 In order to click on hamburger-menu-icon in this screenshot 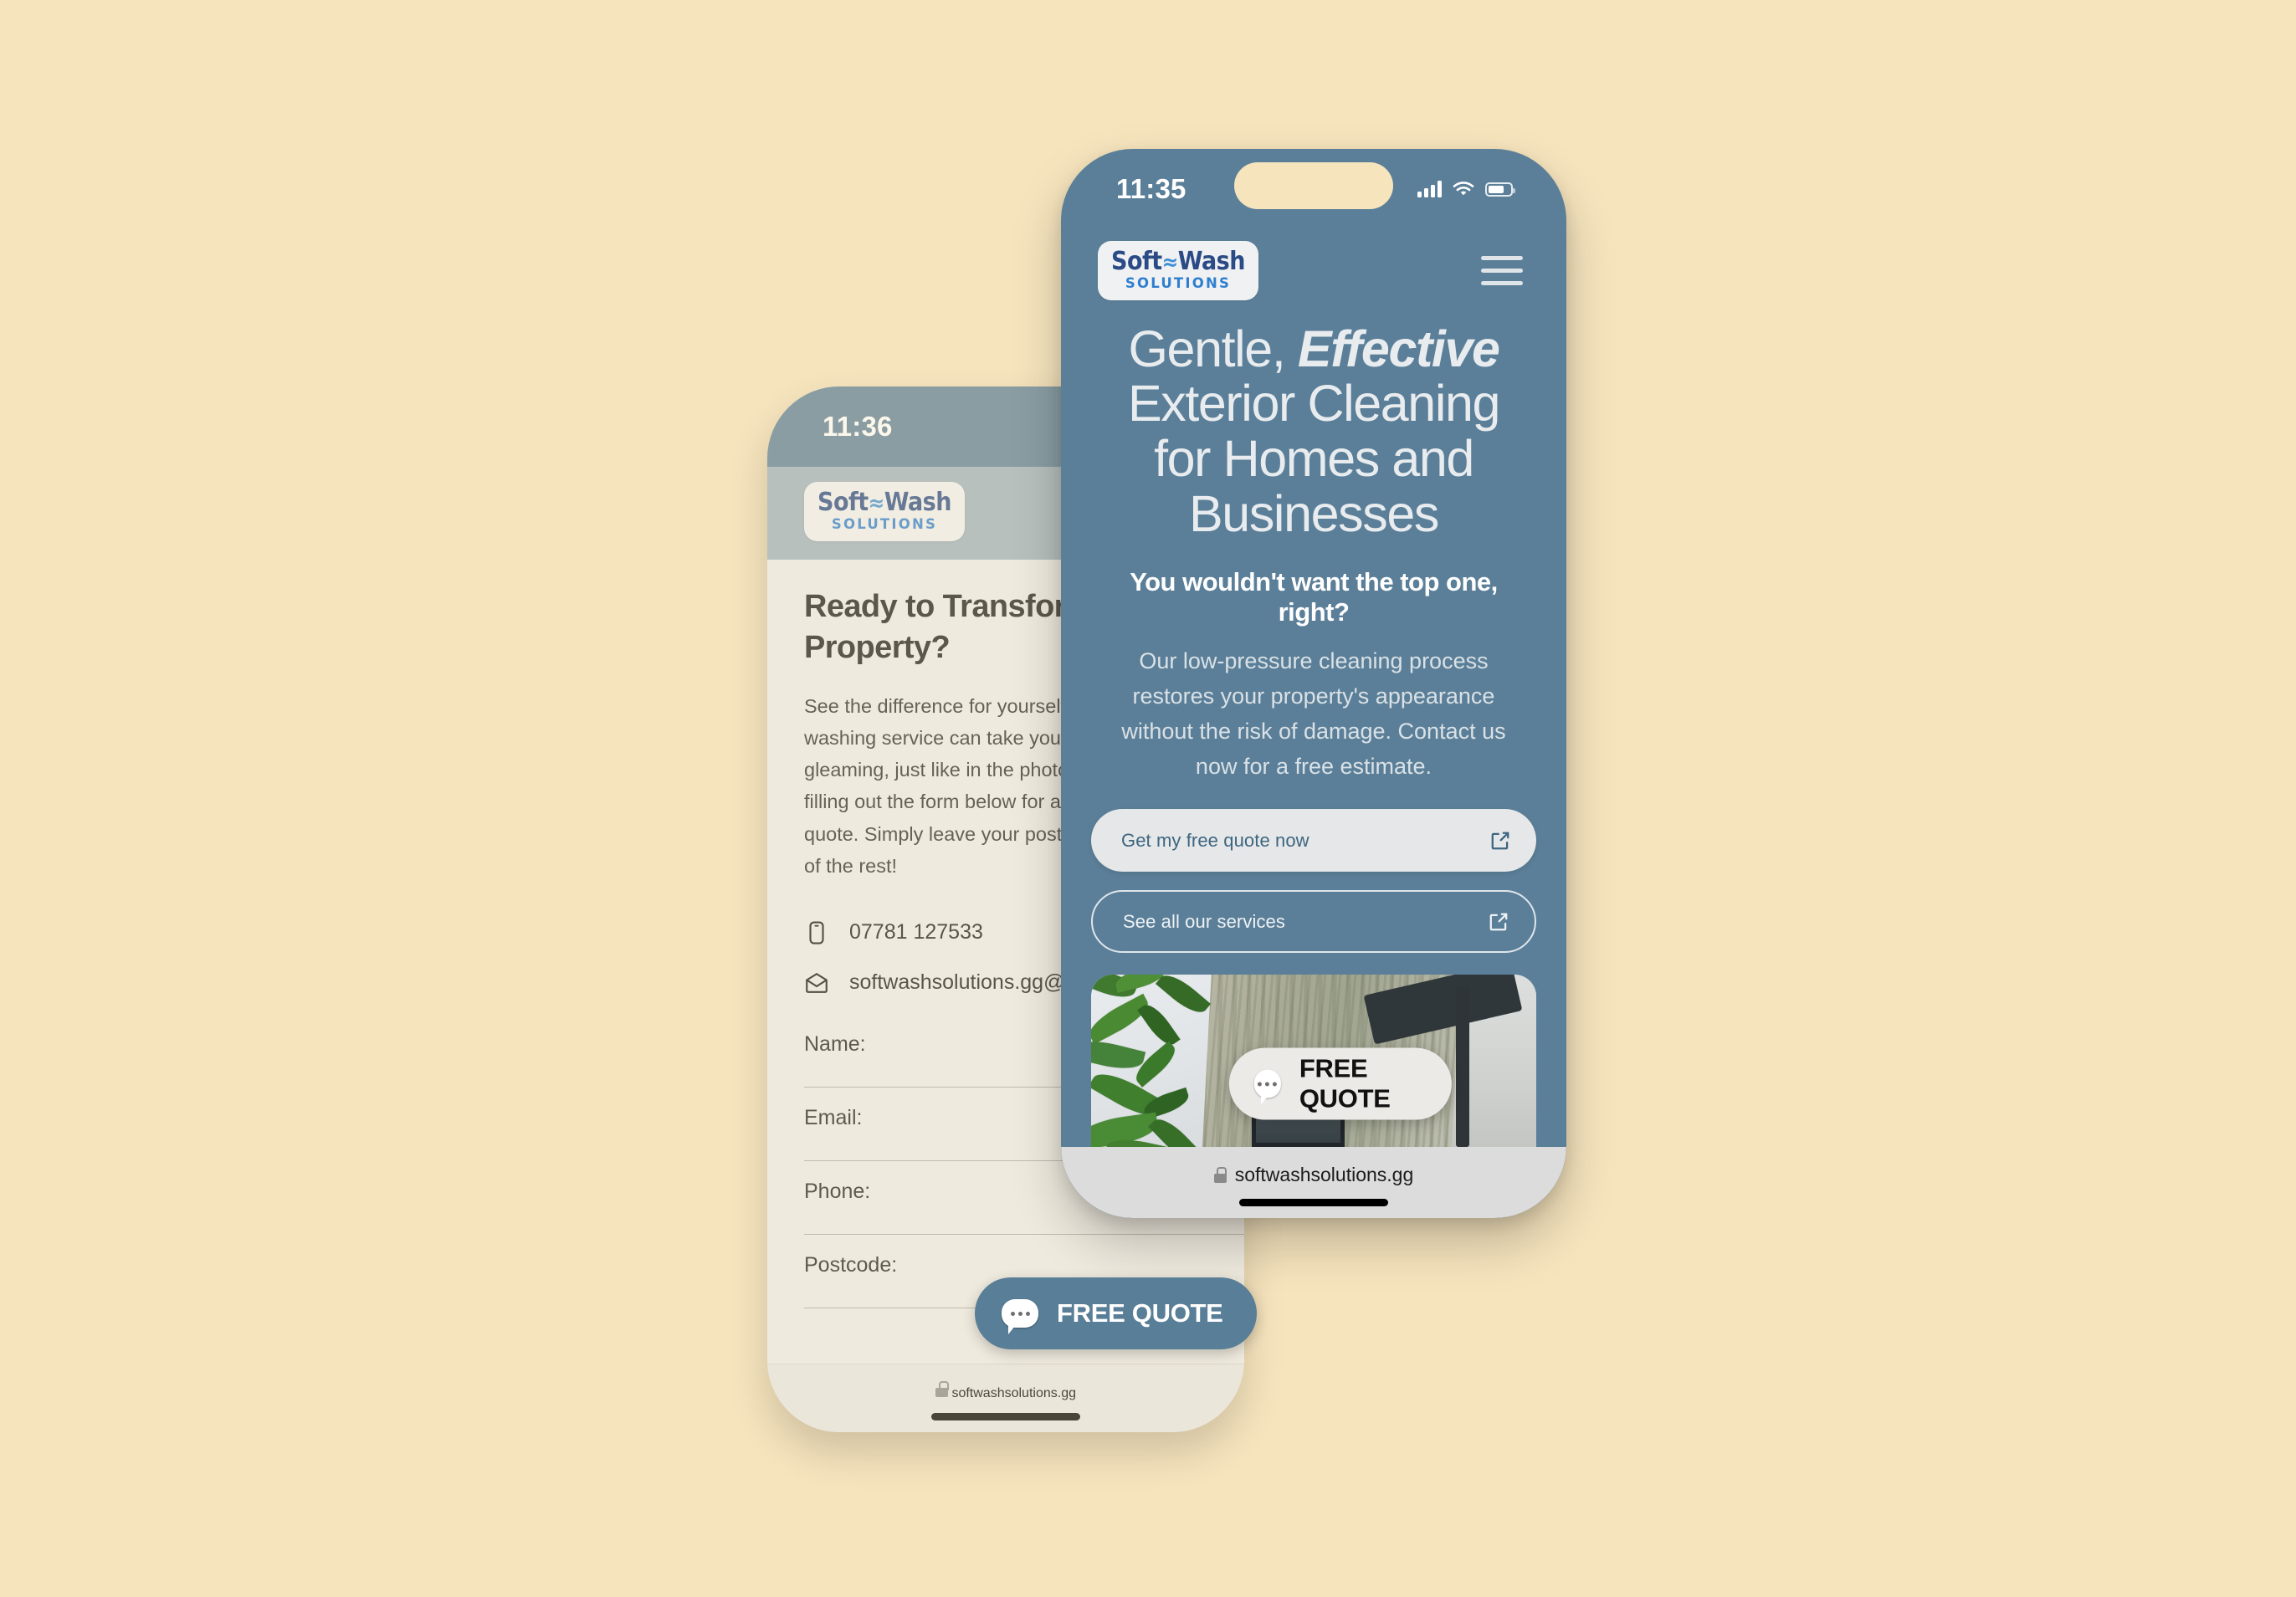, I will do `click(1502, 270)`.